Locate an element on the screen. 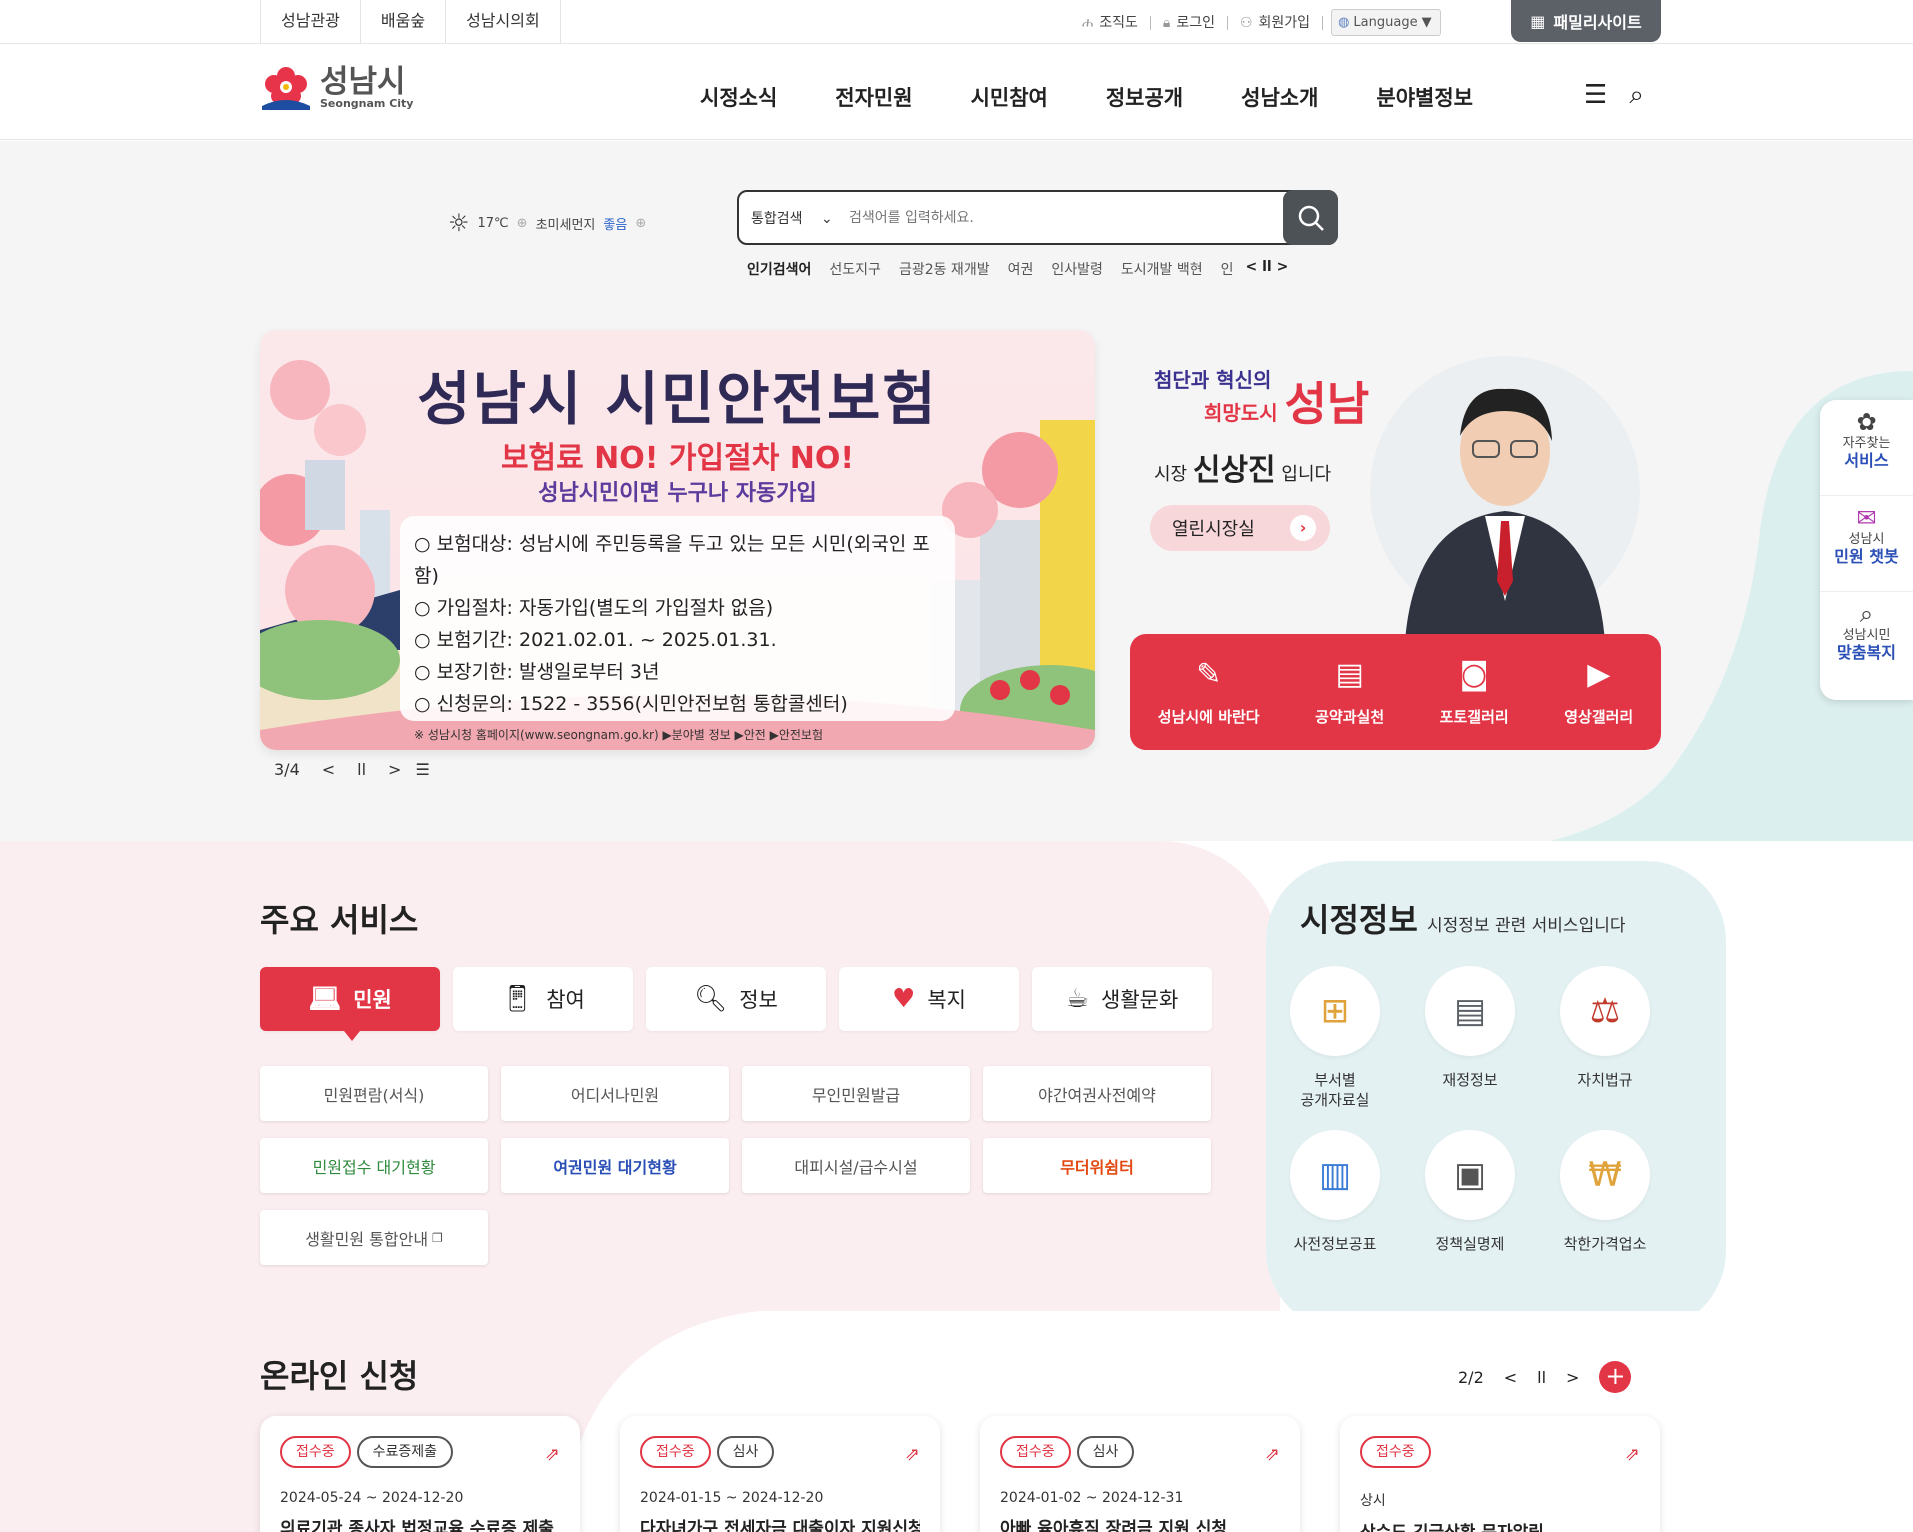 This screenshot has height=1532, width=1913. tab-info: 🔍︎ 정보 is located at coordinates (736, 999).